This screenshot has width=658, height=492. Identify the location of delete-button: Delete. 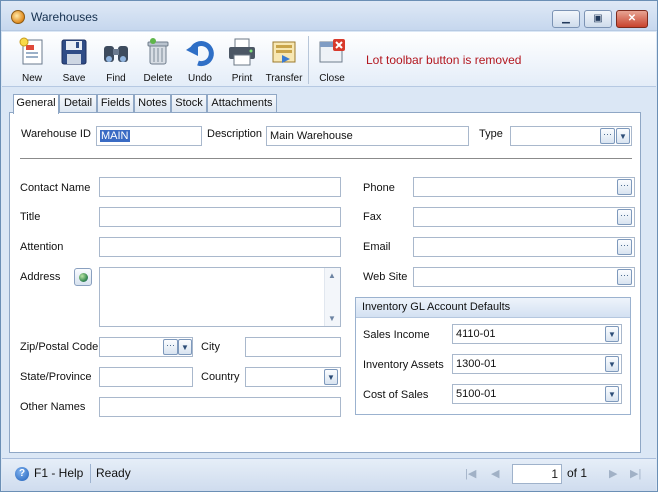
(158, 60).